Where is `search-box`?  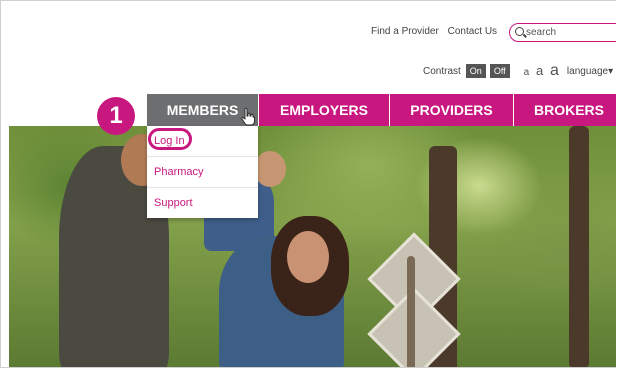 search-box is located at coordinates (562, 32).